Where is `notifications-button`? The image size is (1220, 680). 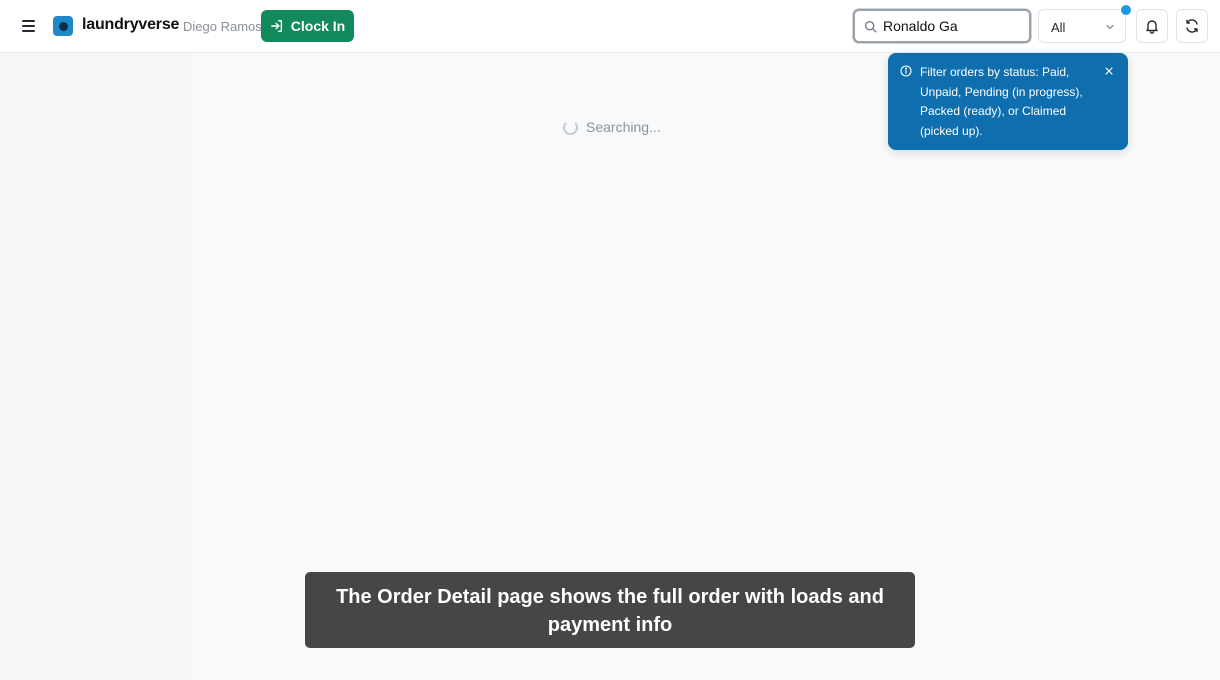 notifications-button is located at coordinates (1152, 26).